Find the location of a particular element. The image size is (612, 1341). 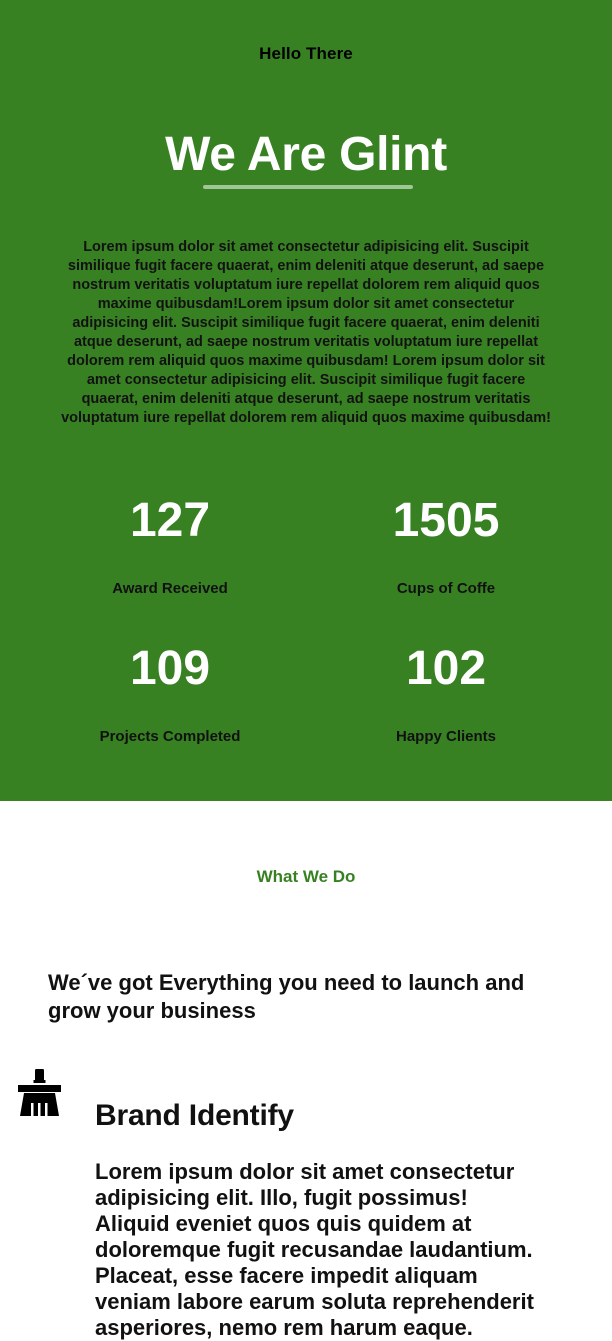

stat-value: 109 is located at coordinates (170, 668).